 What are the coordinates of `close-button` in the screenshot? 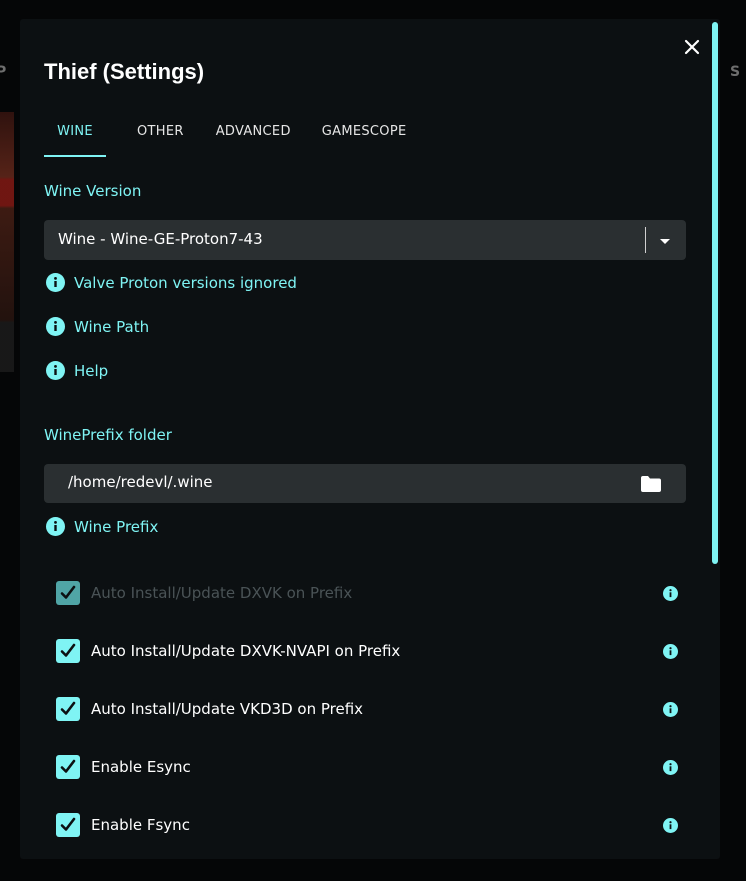 It's located at (692, 47).